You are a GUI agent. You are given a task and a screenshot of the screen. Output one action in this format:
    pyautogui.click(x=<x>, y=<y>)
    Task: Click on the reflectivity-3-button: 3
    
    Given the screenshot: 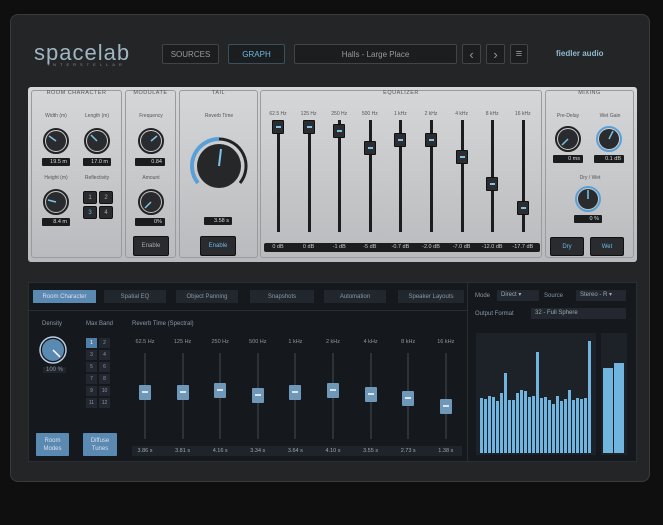 What is the action you would take?
    pyautogui.click(x=90, y=212)
    